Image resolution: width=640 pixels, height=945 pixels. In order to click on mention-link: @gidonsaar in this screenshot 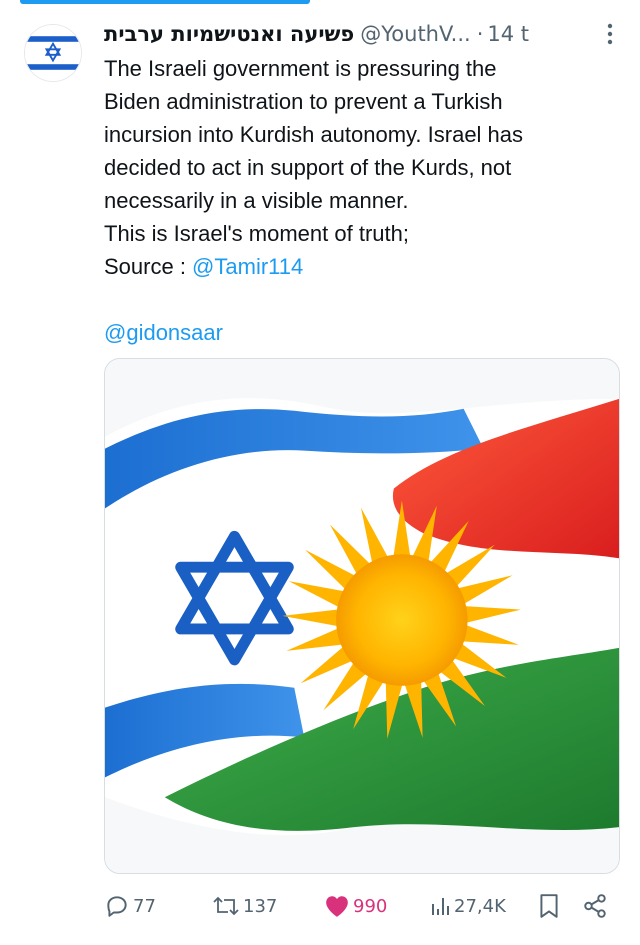, I will do `click(359, 332)`.